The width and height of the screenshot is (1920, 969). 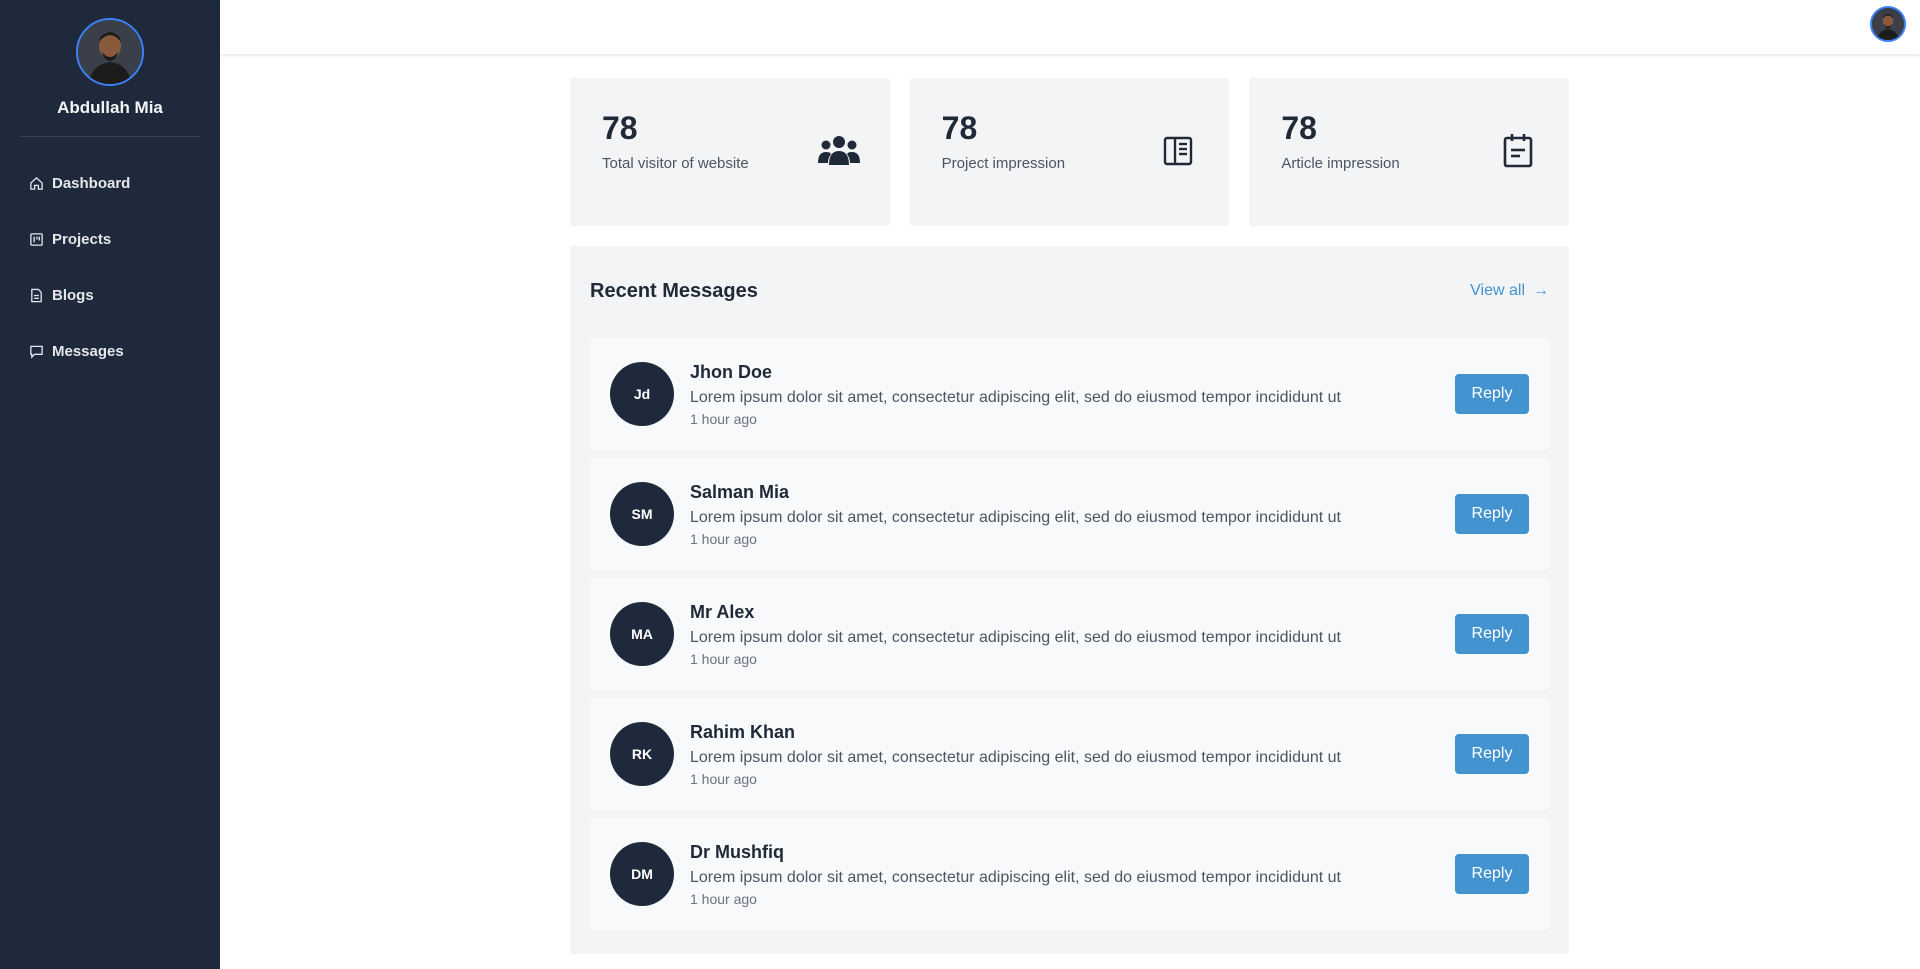 What do you see at coordinates (731, 371) in the screenshot?
I see `message-sender: Jhon Doe` at bounding box center [731, 371].